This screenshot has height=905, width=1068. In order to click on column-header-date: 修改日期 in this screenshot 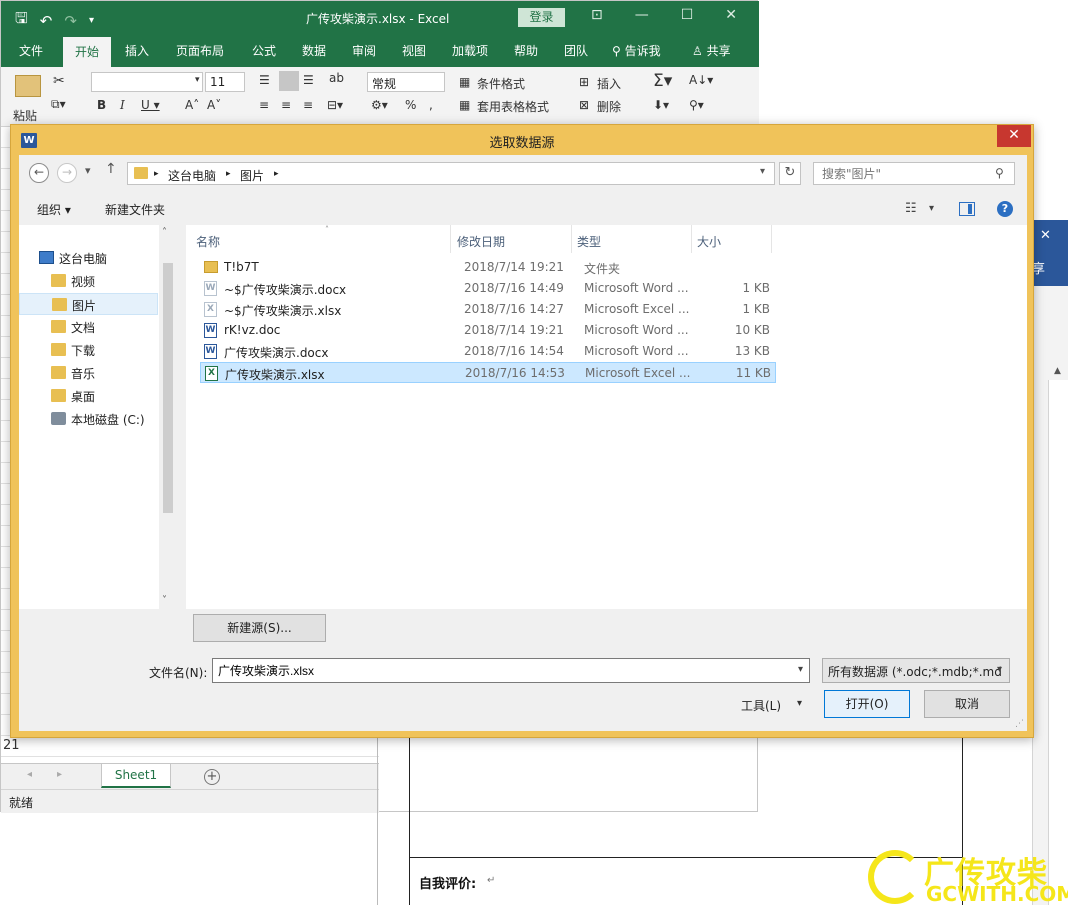, I will do `click(481, 241)`.